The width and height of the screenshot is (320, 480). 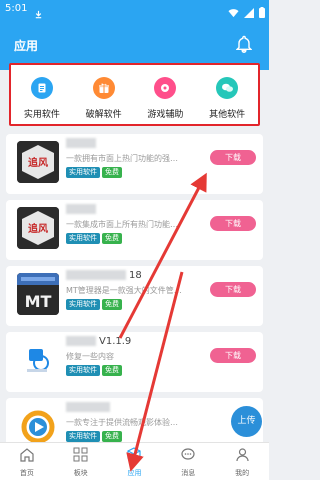 I want to click on category-bar: 实用软件 破解软件 游戏辅助 其他软件, so click(x=134, y=94).